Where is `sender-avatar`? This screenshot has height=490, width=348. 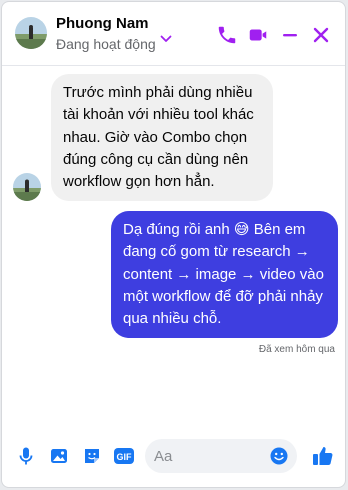
sender-avatar is located at coordinates (27, 187).